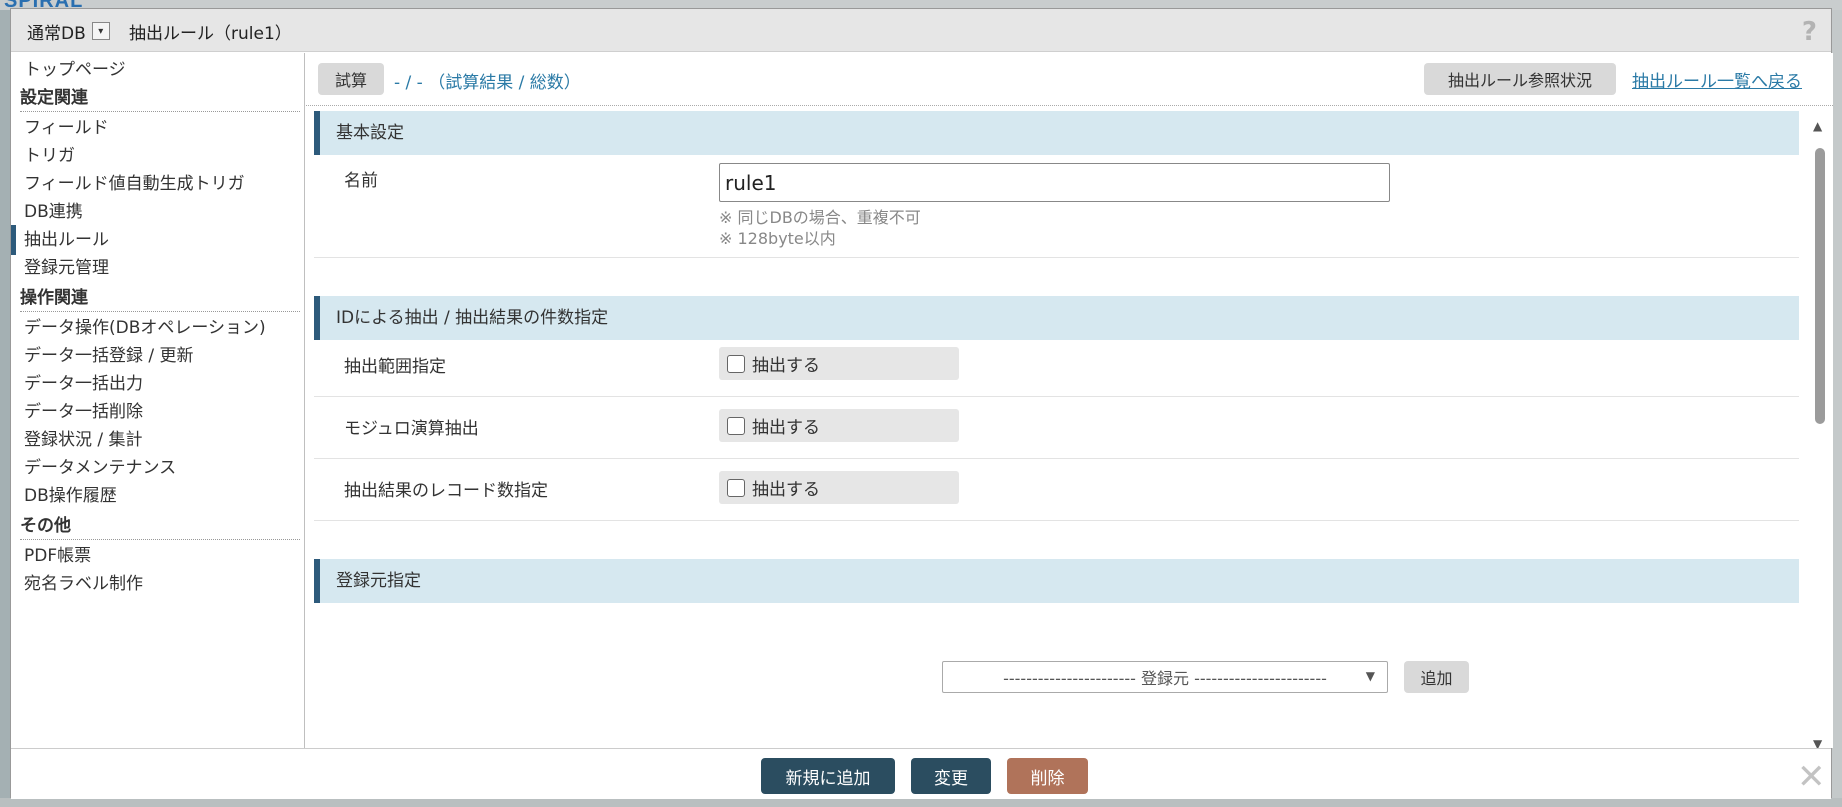  I want to click on delete-button: 削除, so click(1047, 776).